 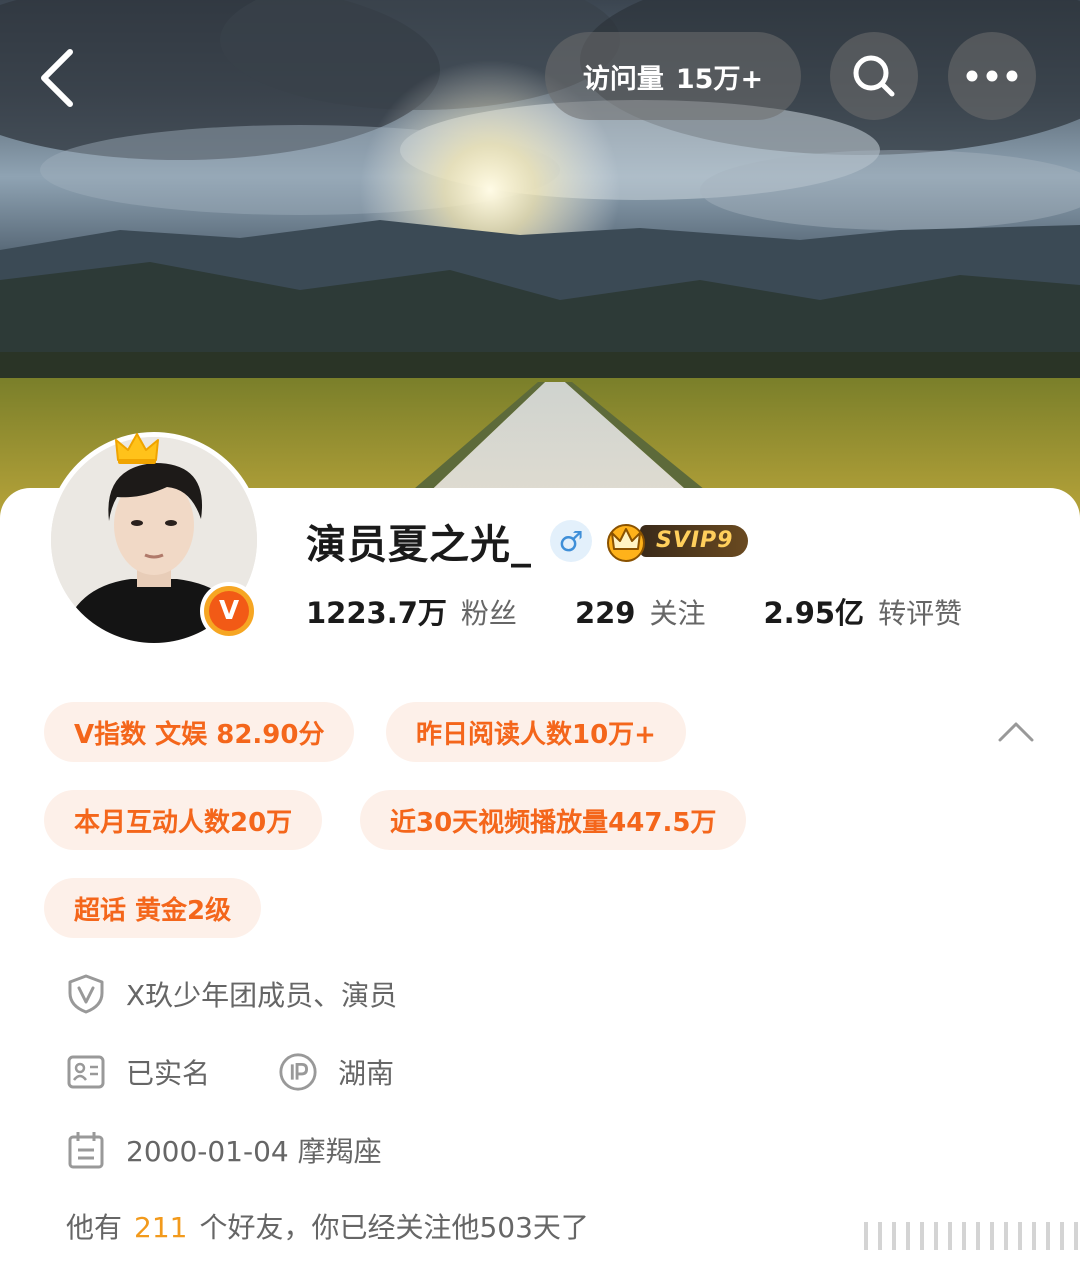 I want to click on verification-row: X玖少年团成员、演员, so click(x=231, y=994).